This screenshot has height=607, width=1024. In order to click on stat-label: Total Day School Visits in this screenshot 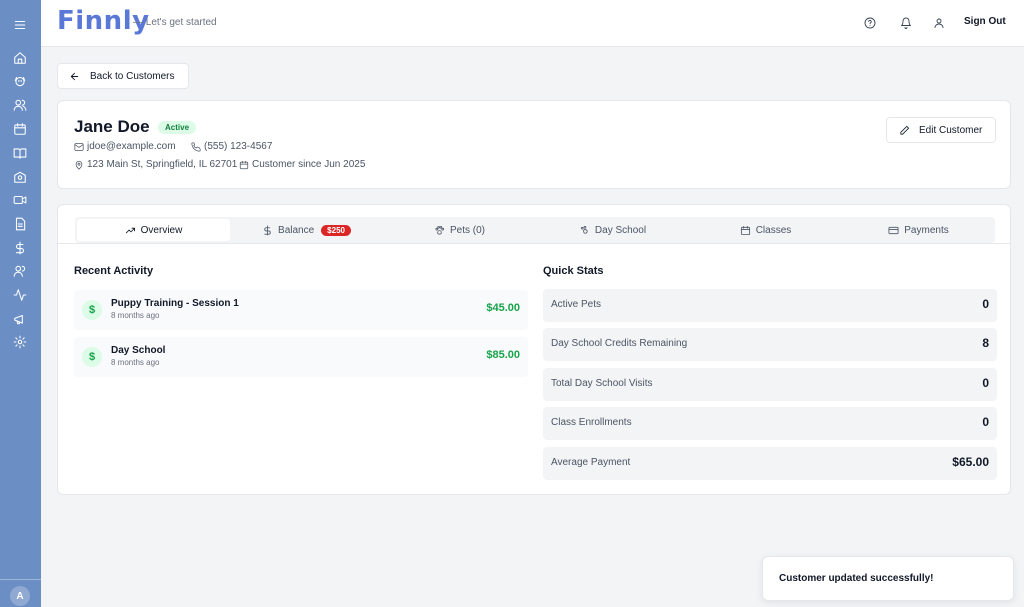, I will do `click(602, 383)`.